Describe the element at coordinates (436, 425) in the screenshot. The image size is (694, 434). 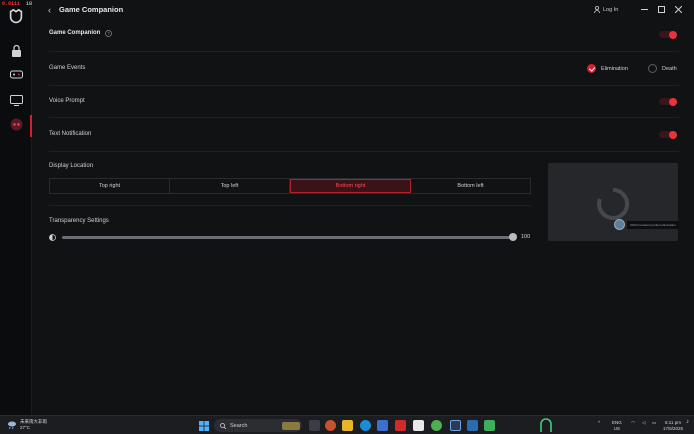
I see `chrome-icon` at that location.